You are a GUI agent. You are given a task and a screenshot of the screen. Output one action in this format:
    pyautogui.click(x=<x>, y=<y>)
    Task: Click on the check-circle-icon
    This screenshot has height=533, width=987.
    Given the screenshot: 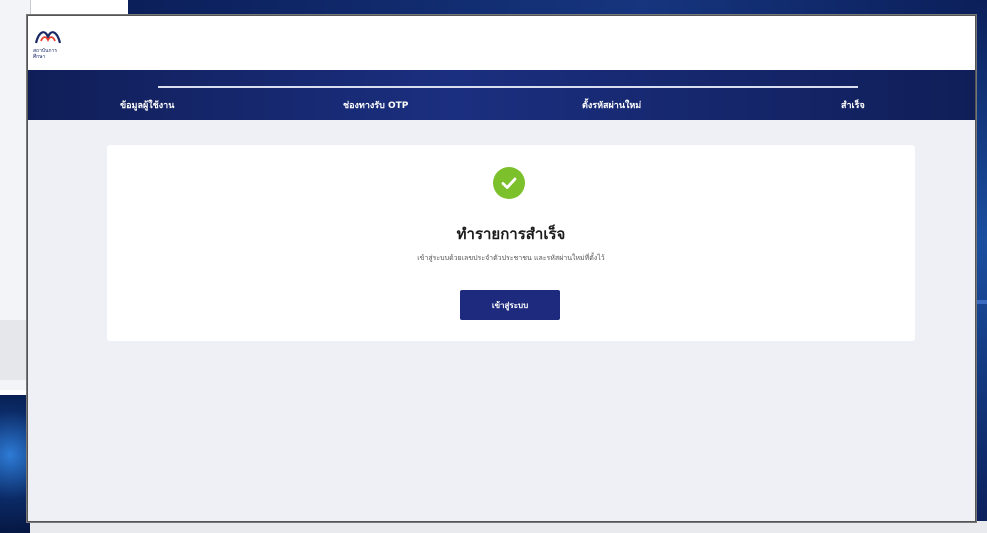 What is the action you would take?
    pyautogui.click(x=509, y=183)
    